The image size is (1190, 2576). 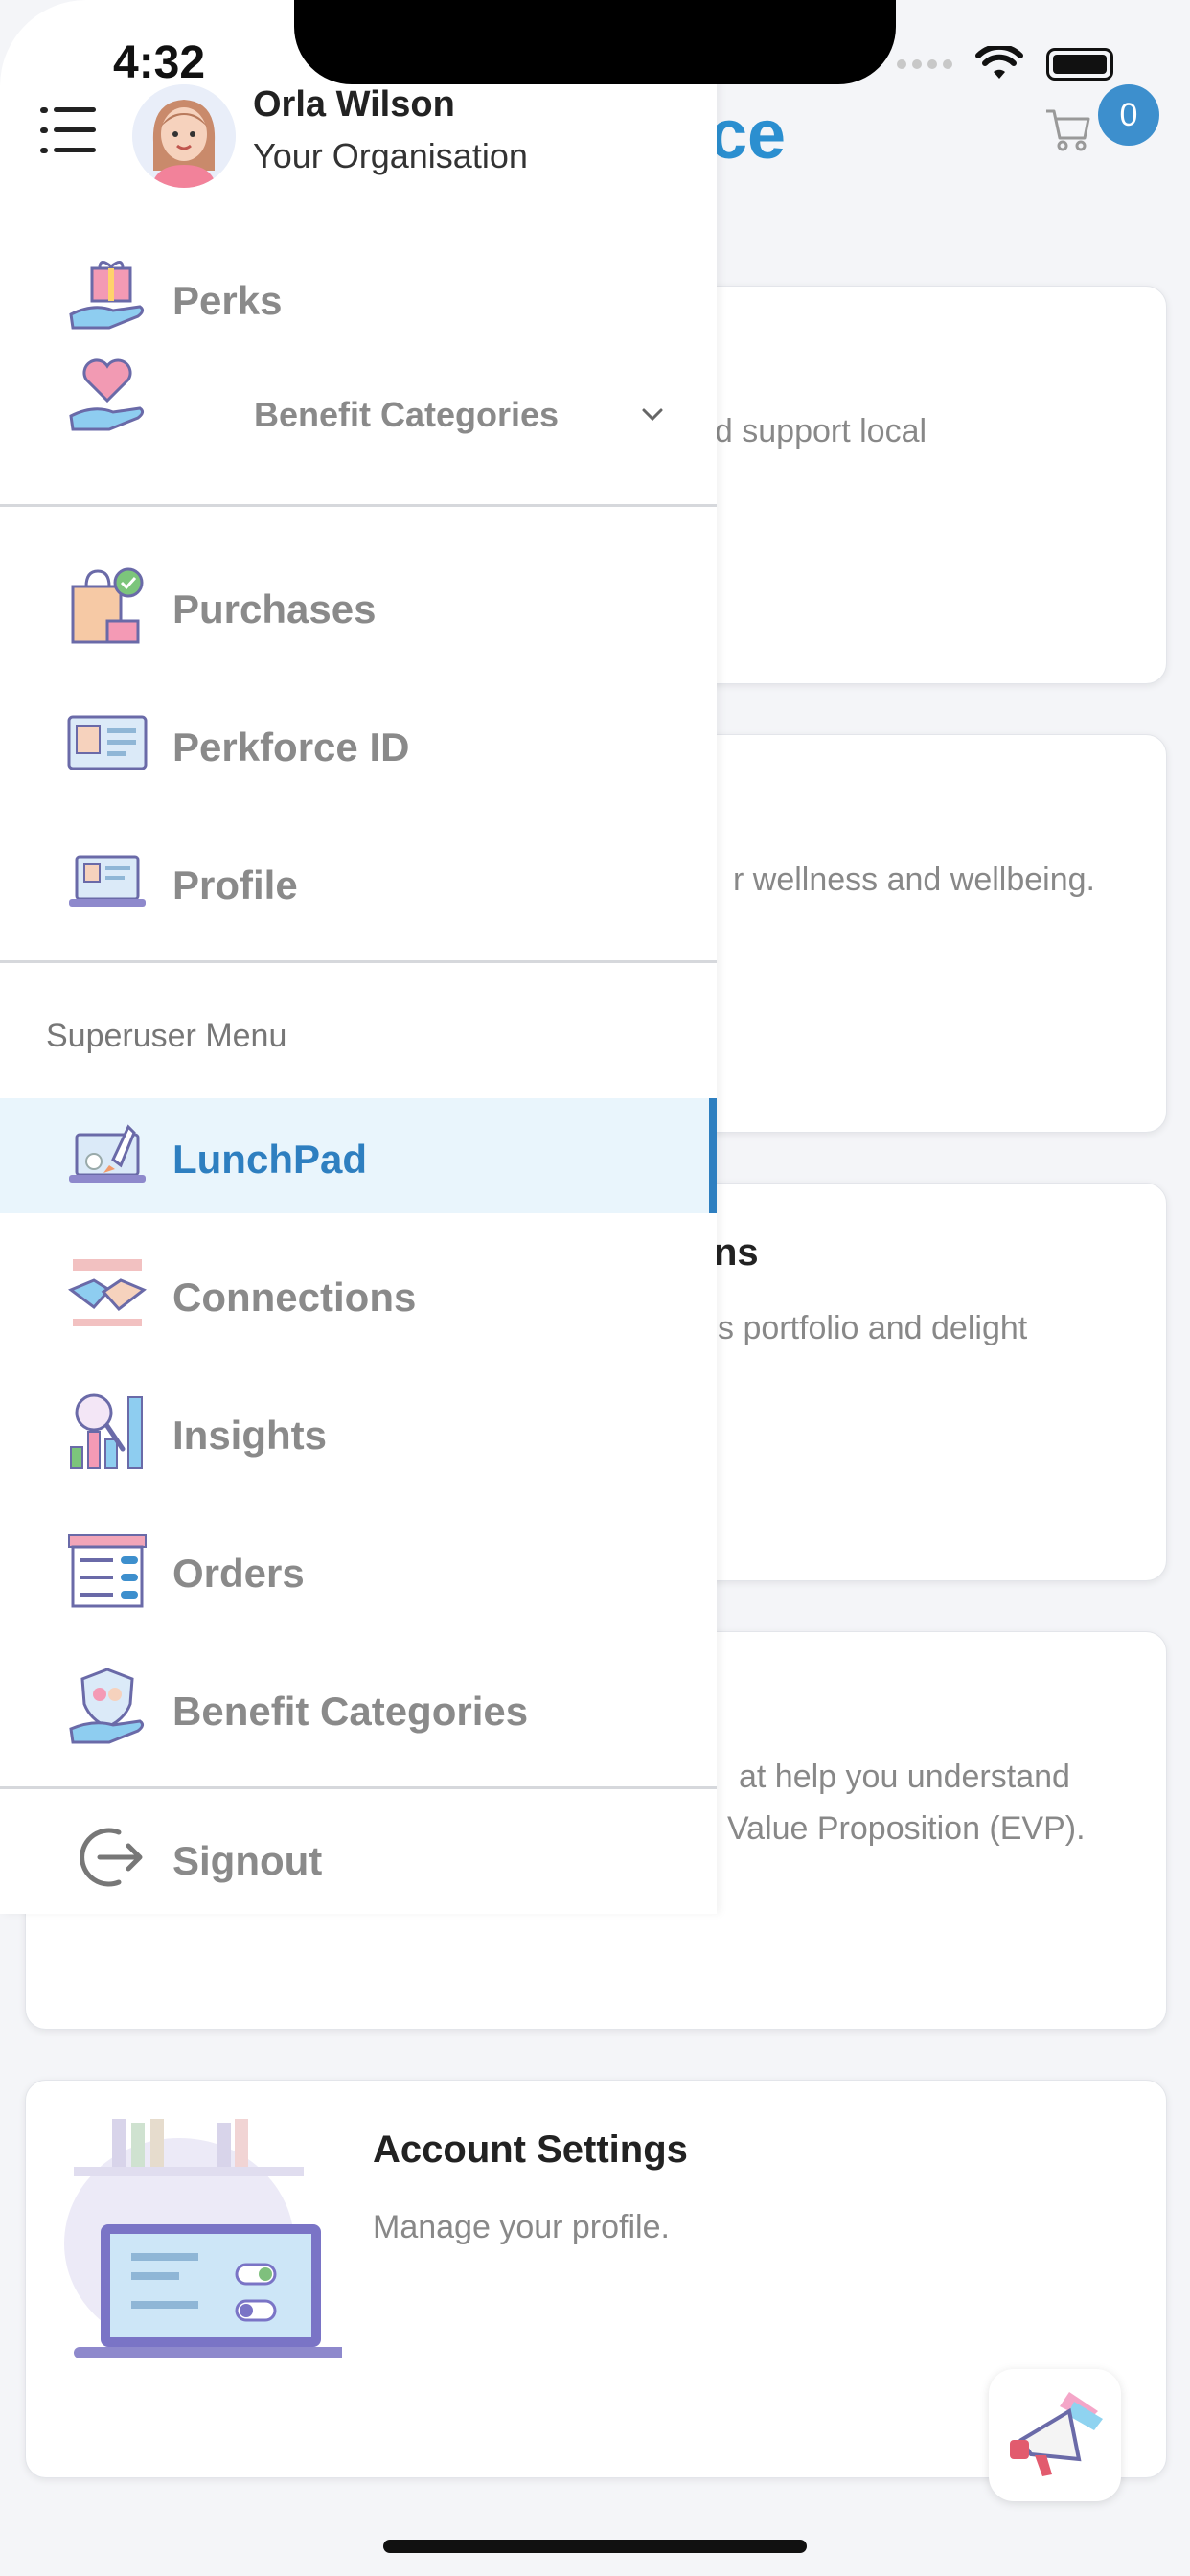 What do you see at coordinates (107, 1706) in the screenshot?
I see `shield-hand-icon` at bounding box center [107, 1706].